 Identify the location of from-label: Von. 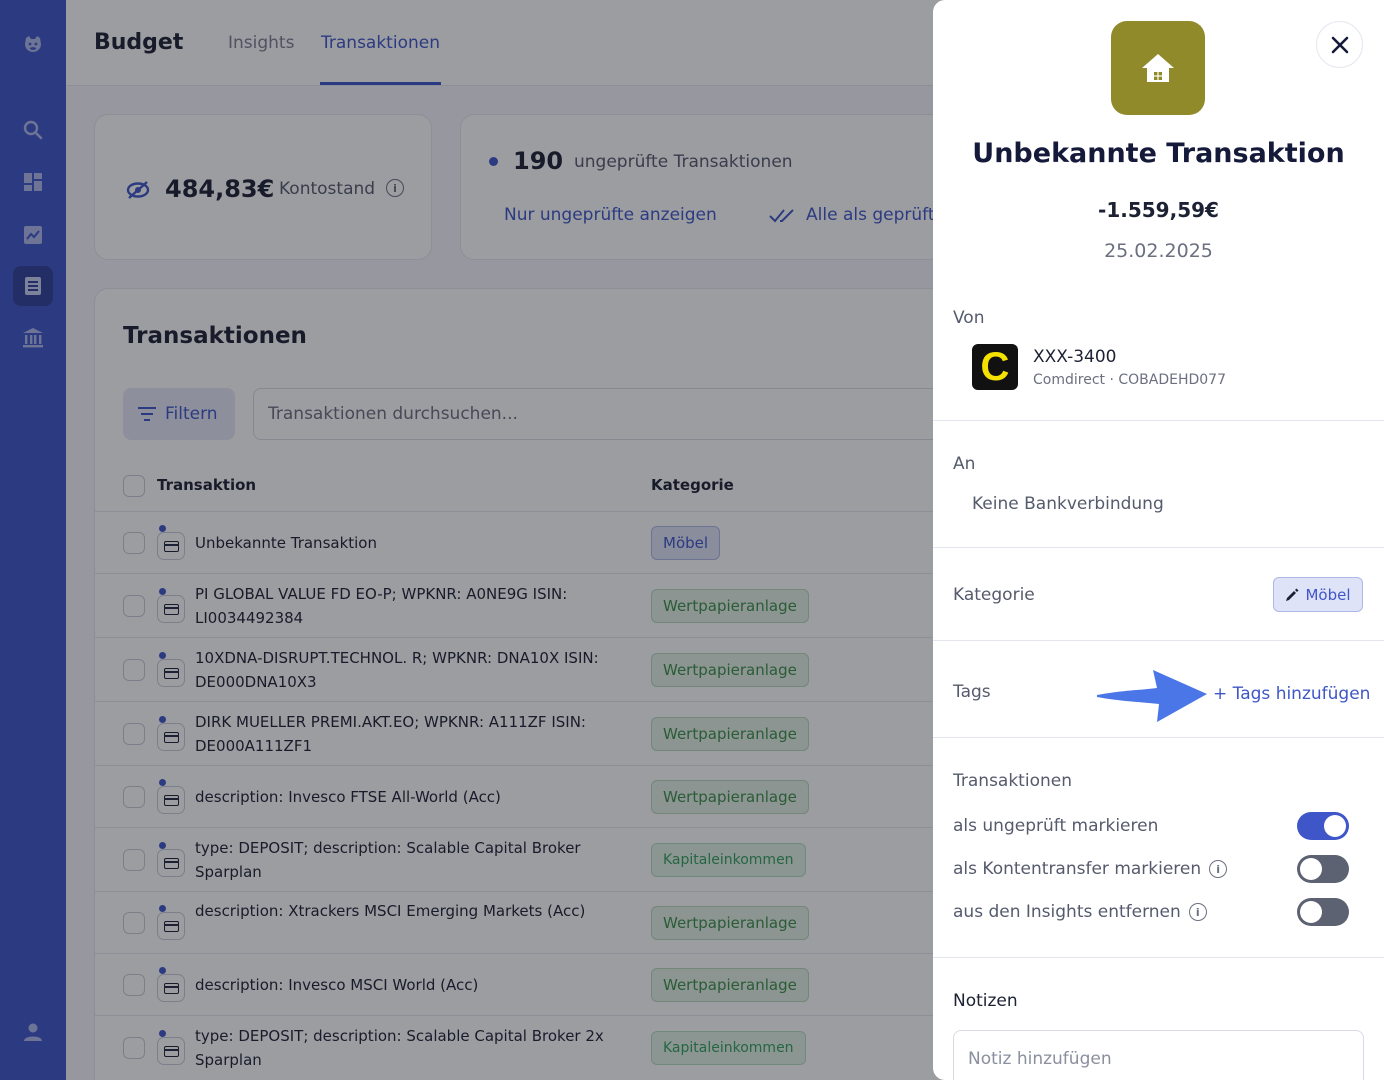
(969, 318).